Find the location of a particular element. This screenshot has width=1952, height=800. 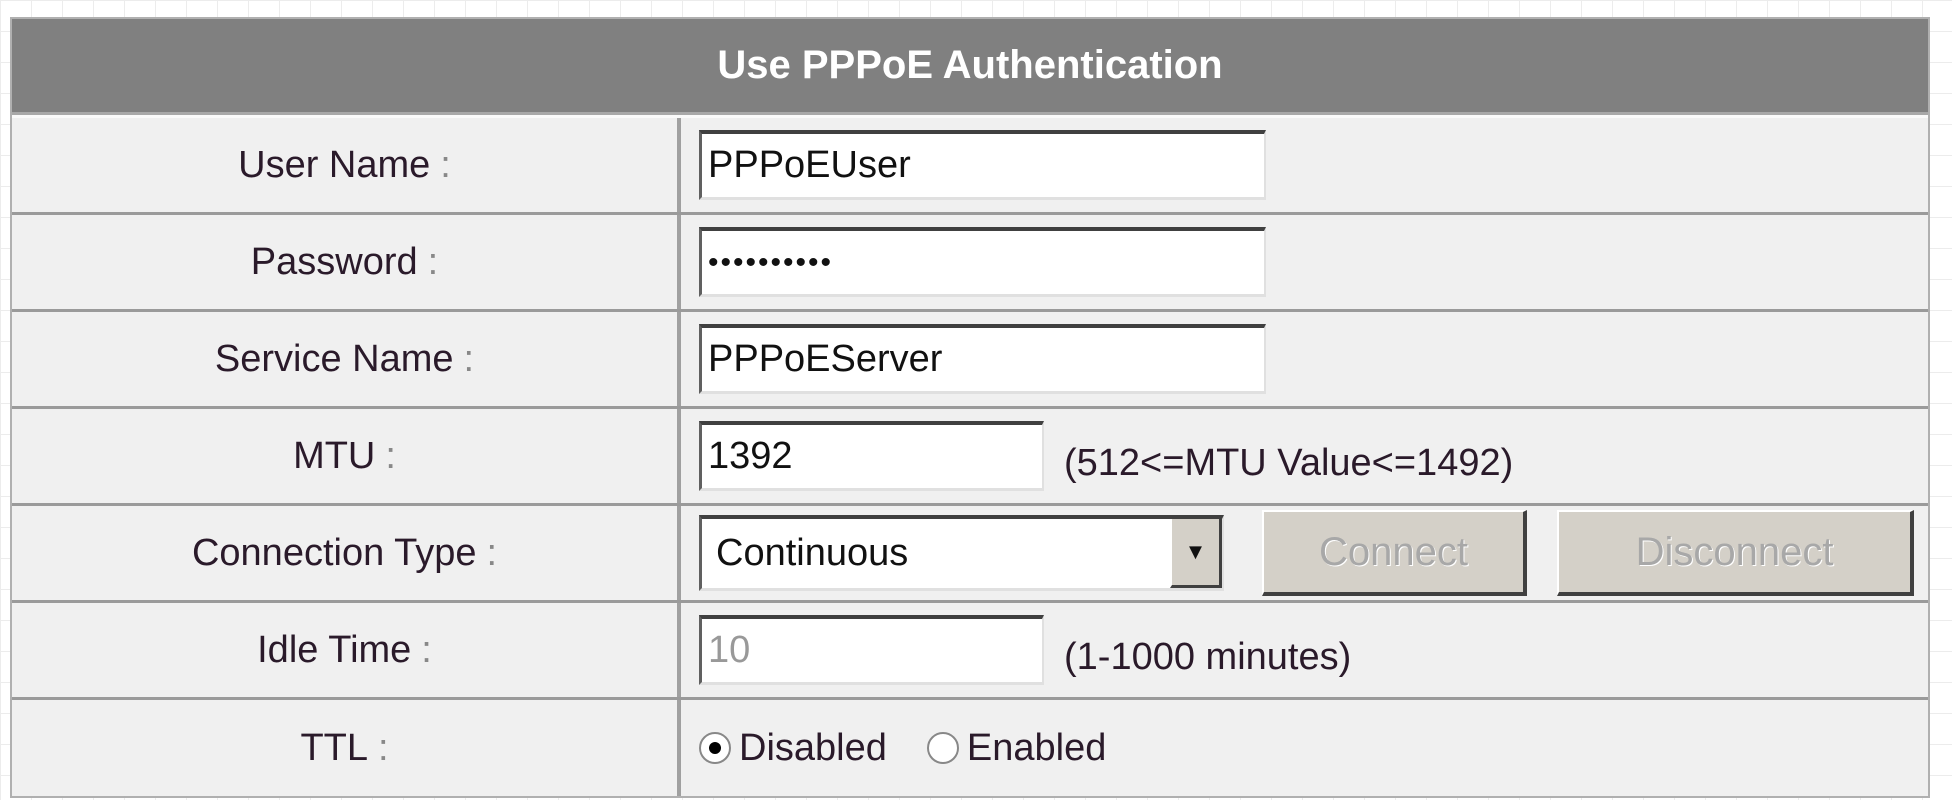

idle-time-input: 10 is located at coordinates (871, 650).